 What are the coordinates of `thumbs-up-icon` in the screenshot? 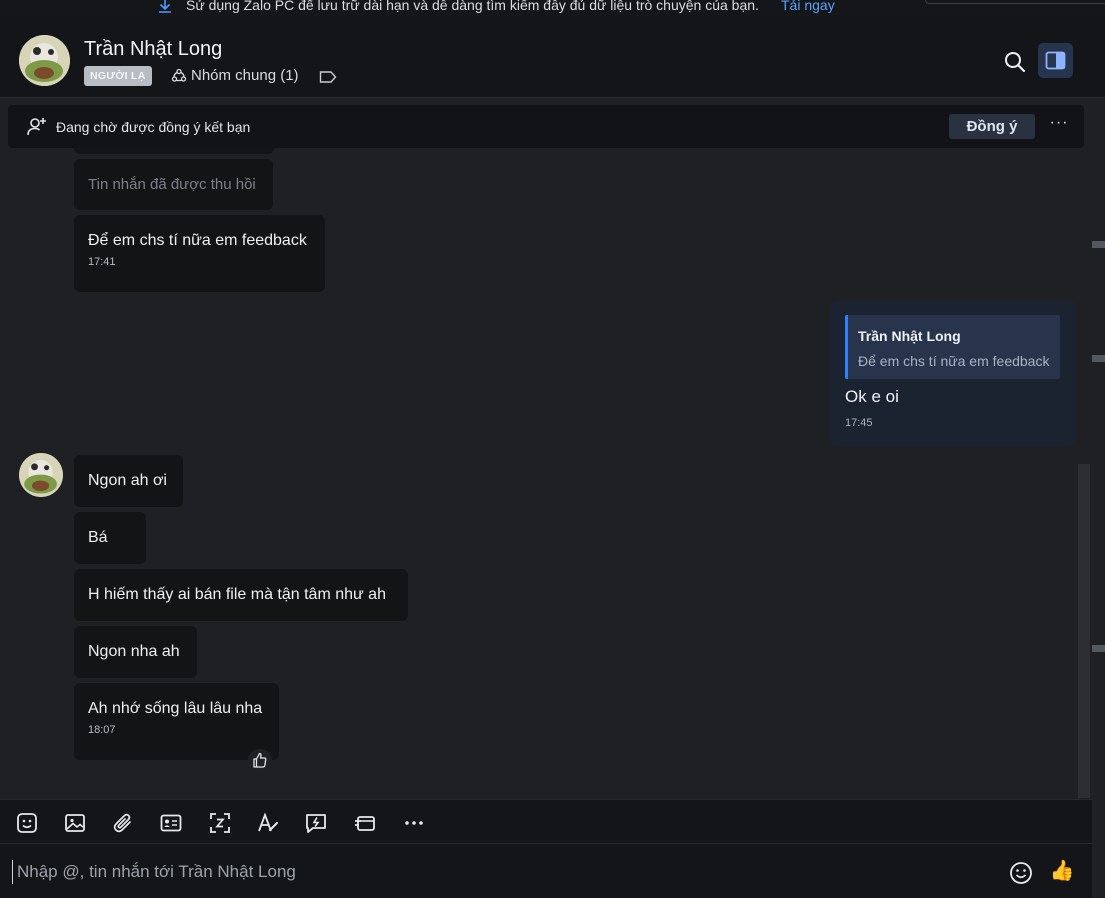 It's located at (260, 760).